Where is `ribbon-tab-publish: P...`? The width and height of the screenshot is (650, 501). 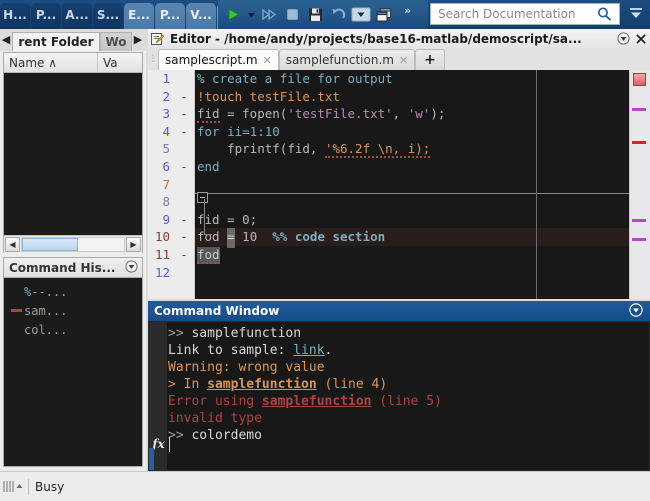
ribbon-tab-publish: P... is located at coordinates (170, 16).